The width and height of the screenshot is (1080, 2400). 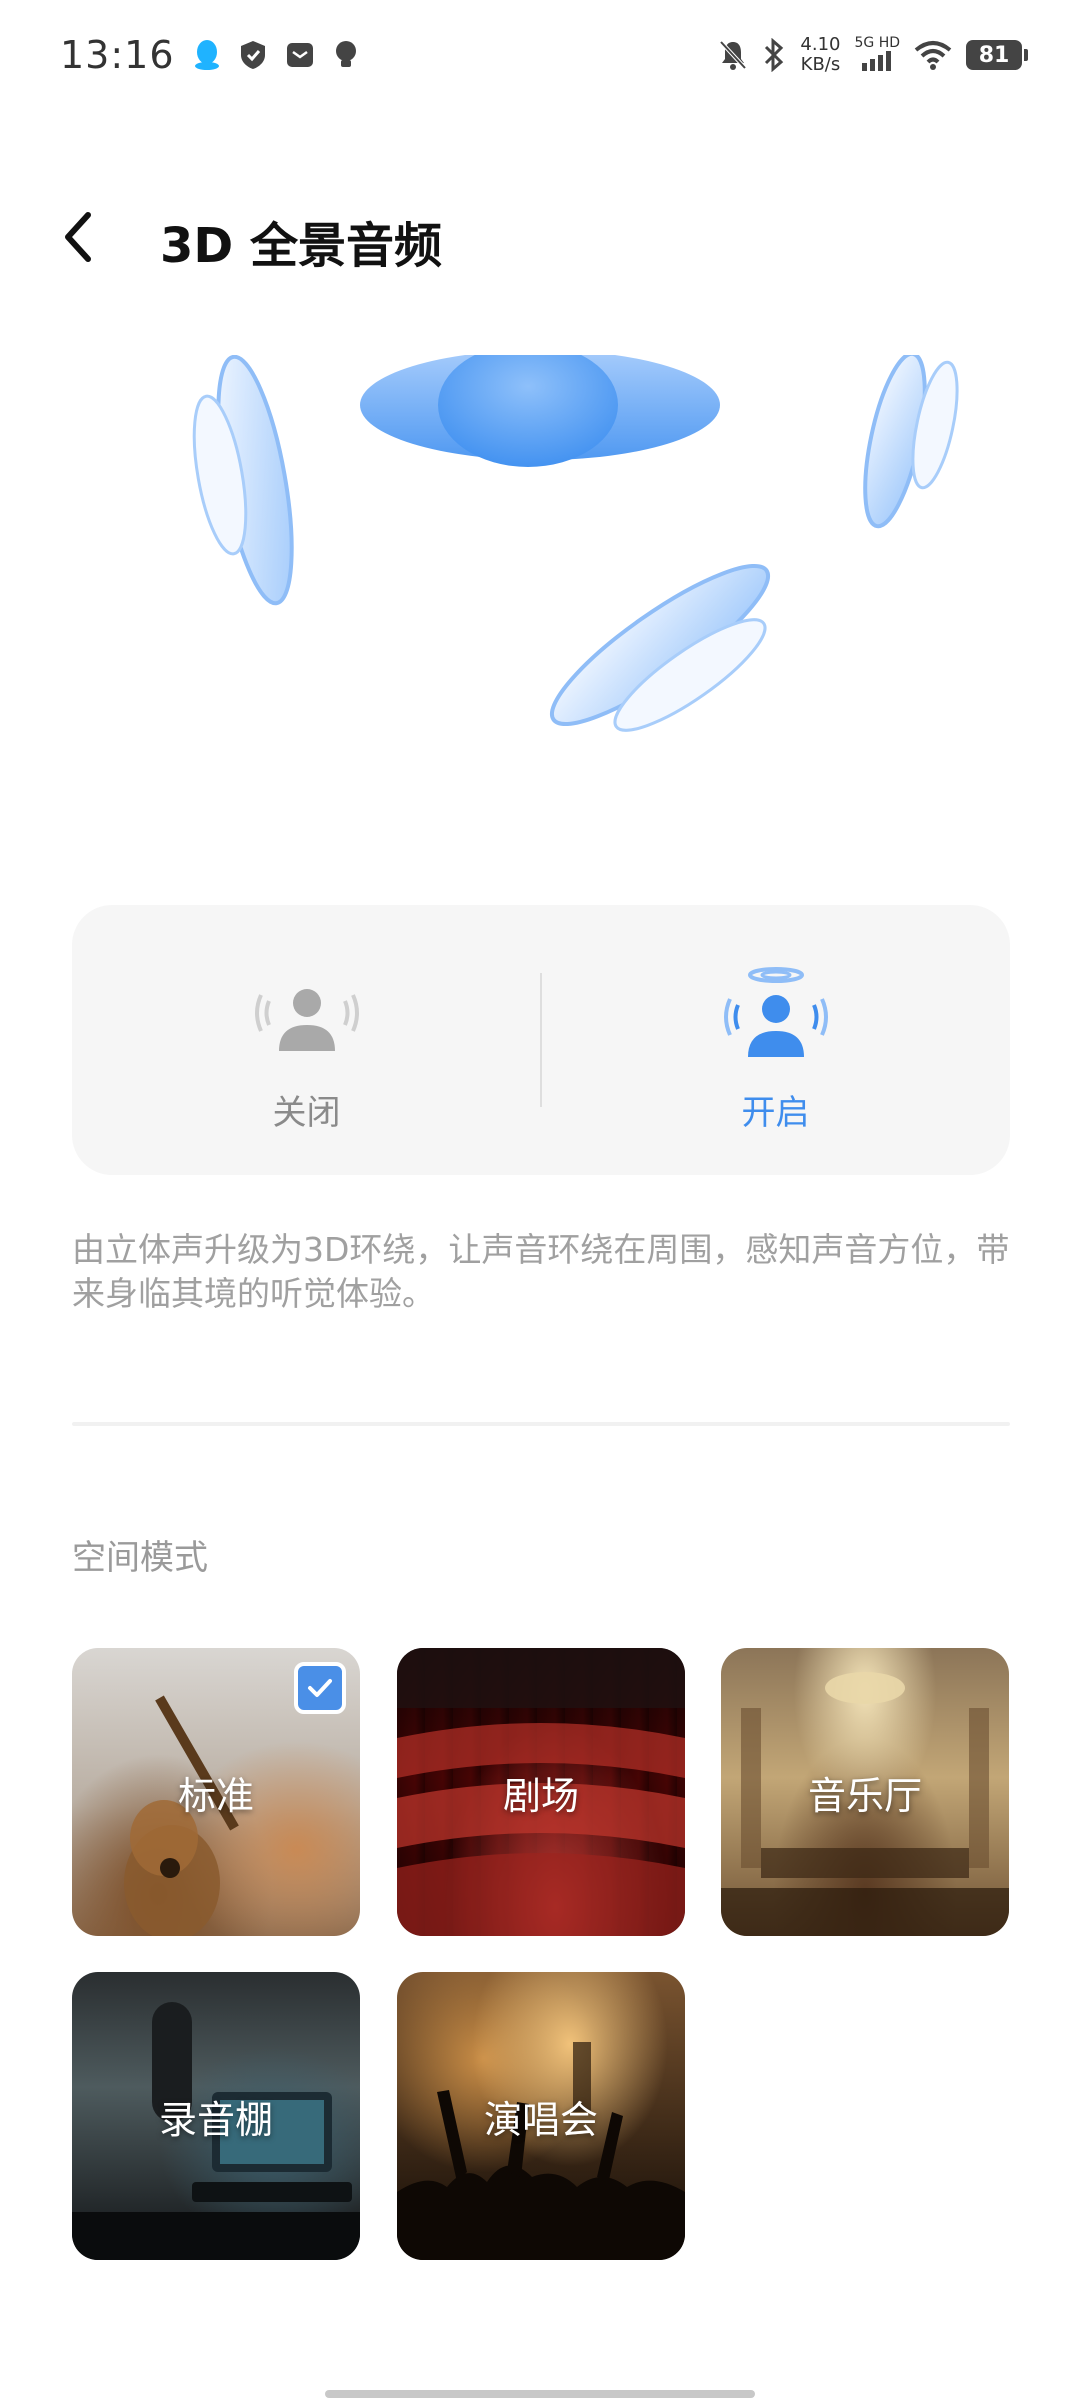 I want to click on section-divider, so click(x=541, y=1424).